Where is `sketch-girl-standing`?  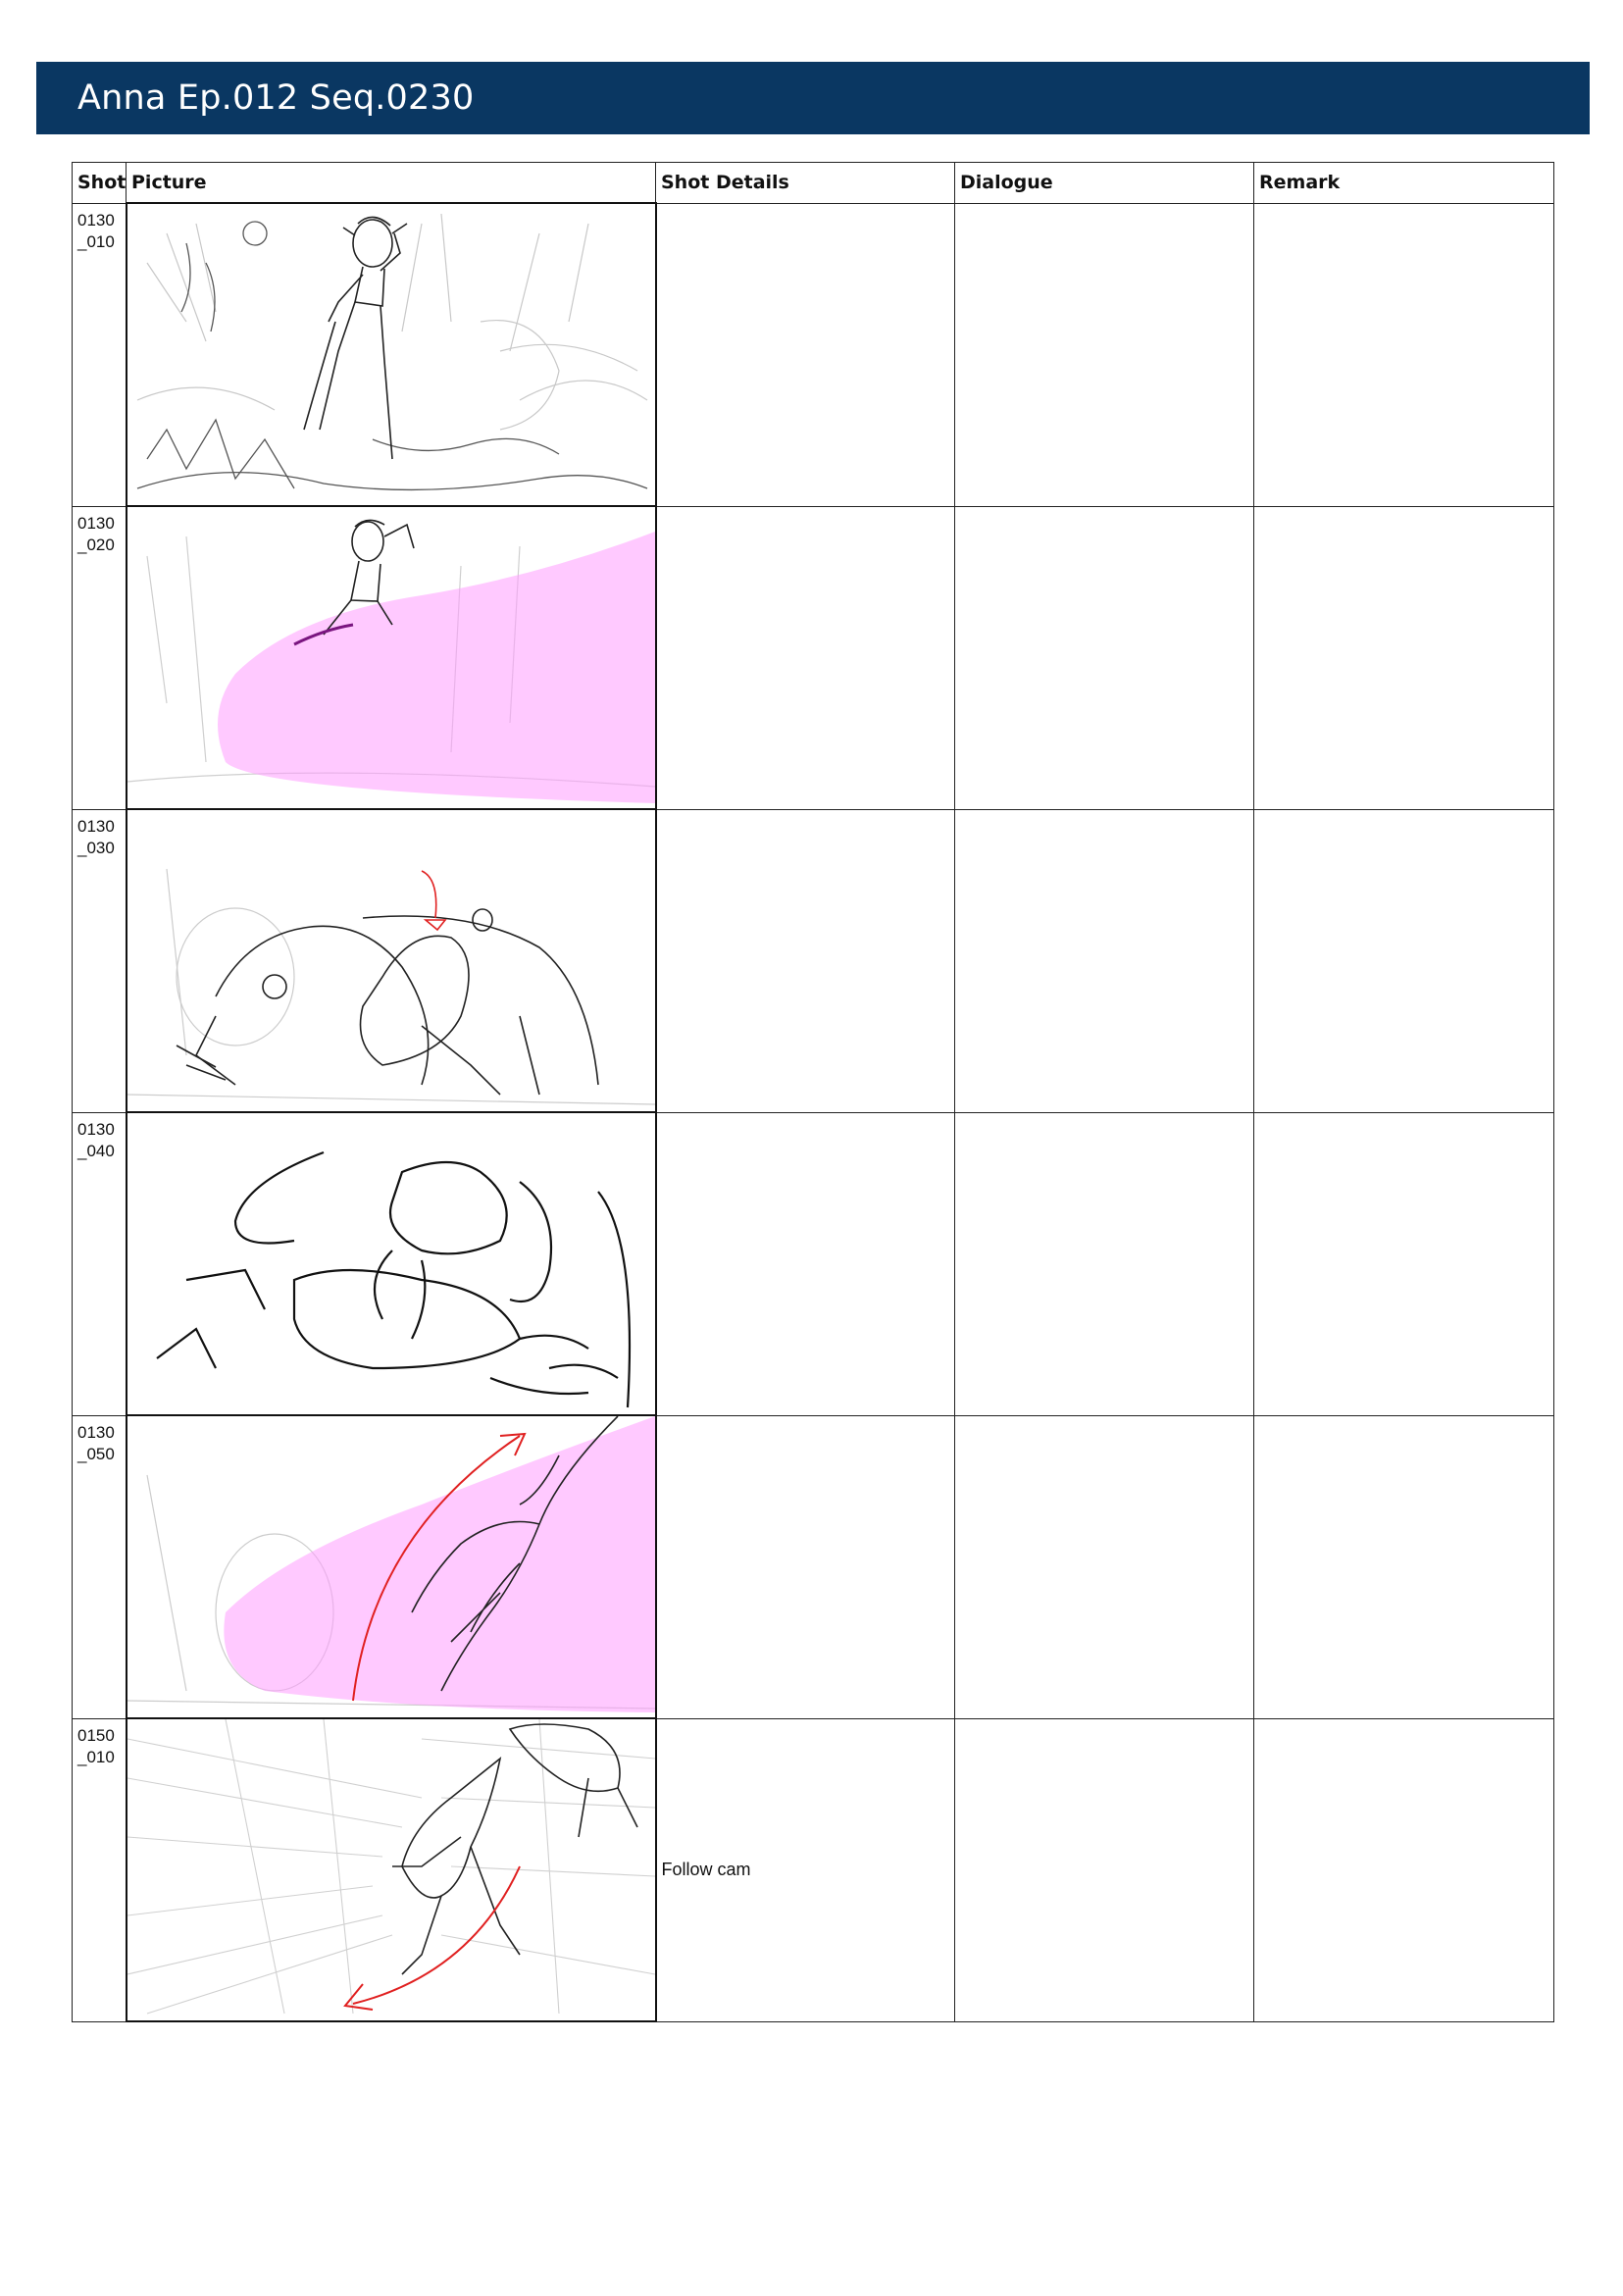
sketch-girl-standing is located at coordinates (392, 352).